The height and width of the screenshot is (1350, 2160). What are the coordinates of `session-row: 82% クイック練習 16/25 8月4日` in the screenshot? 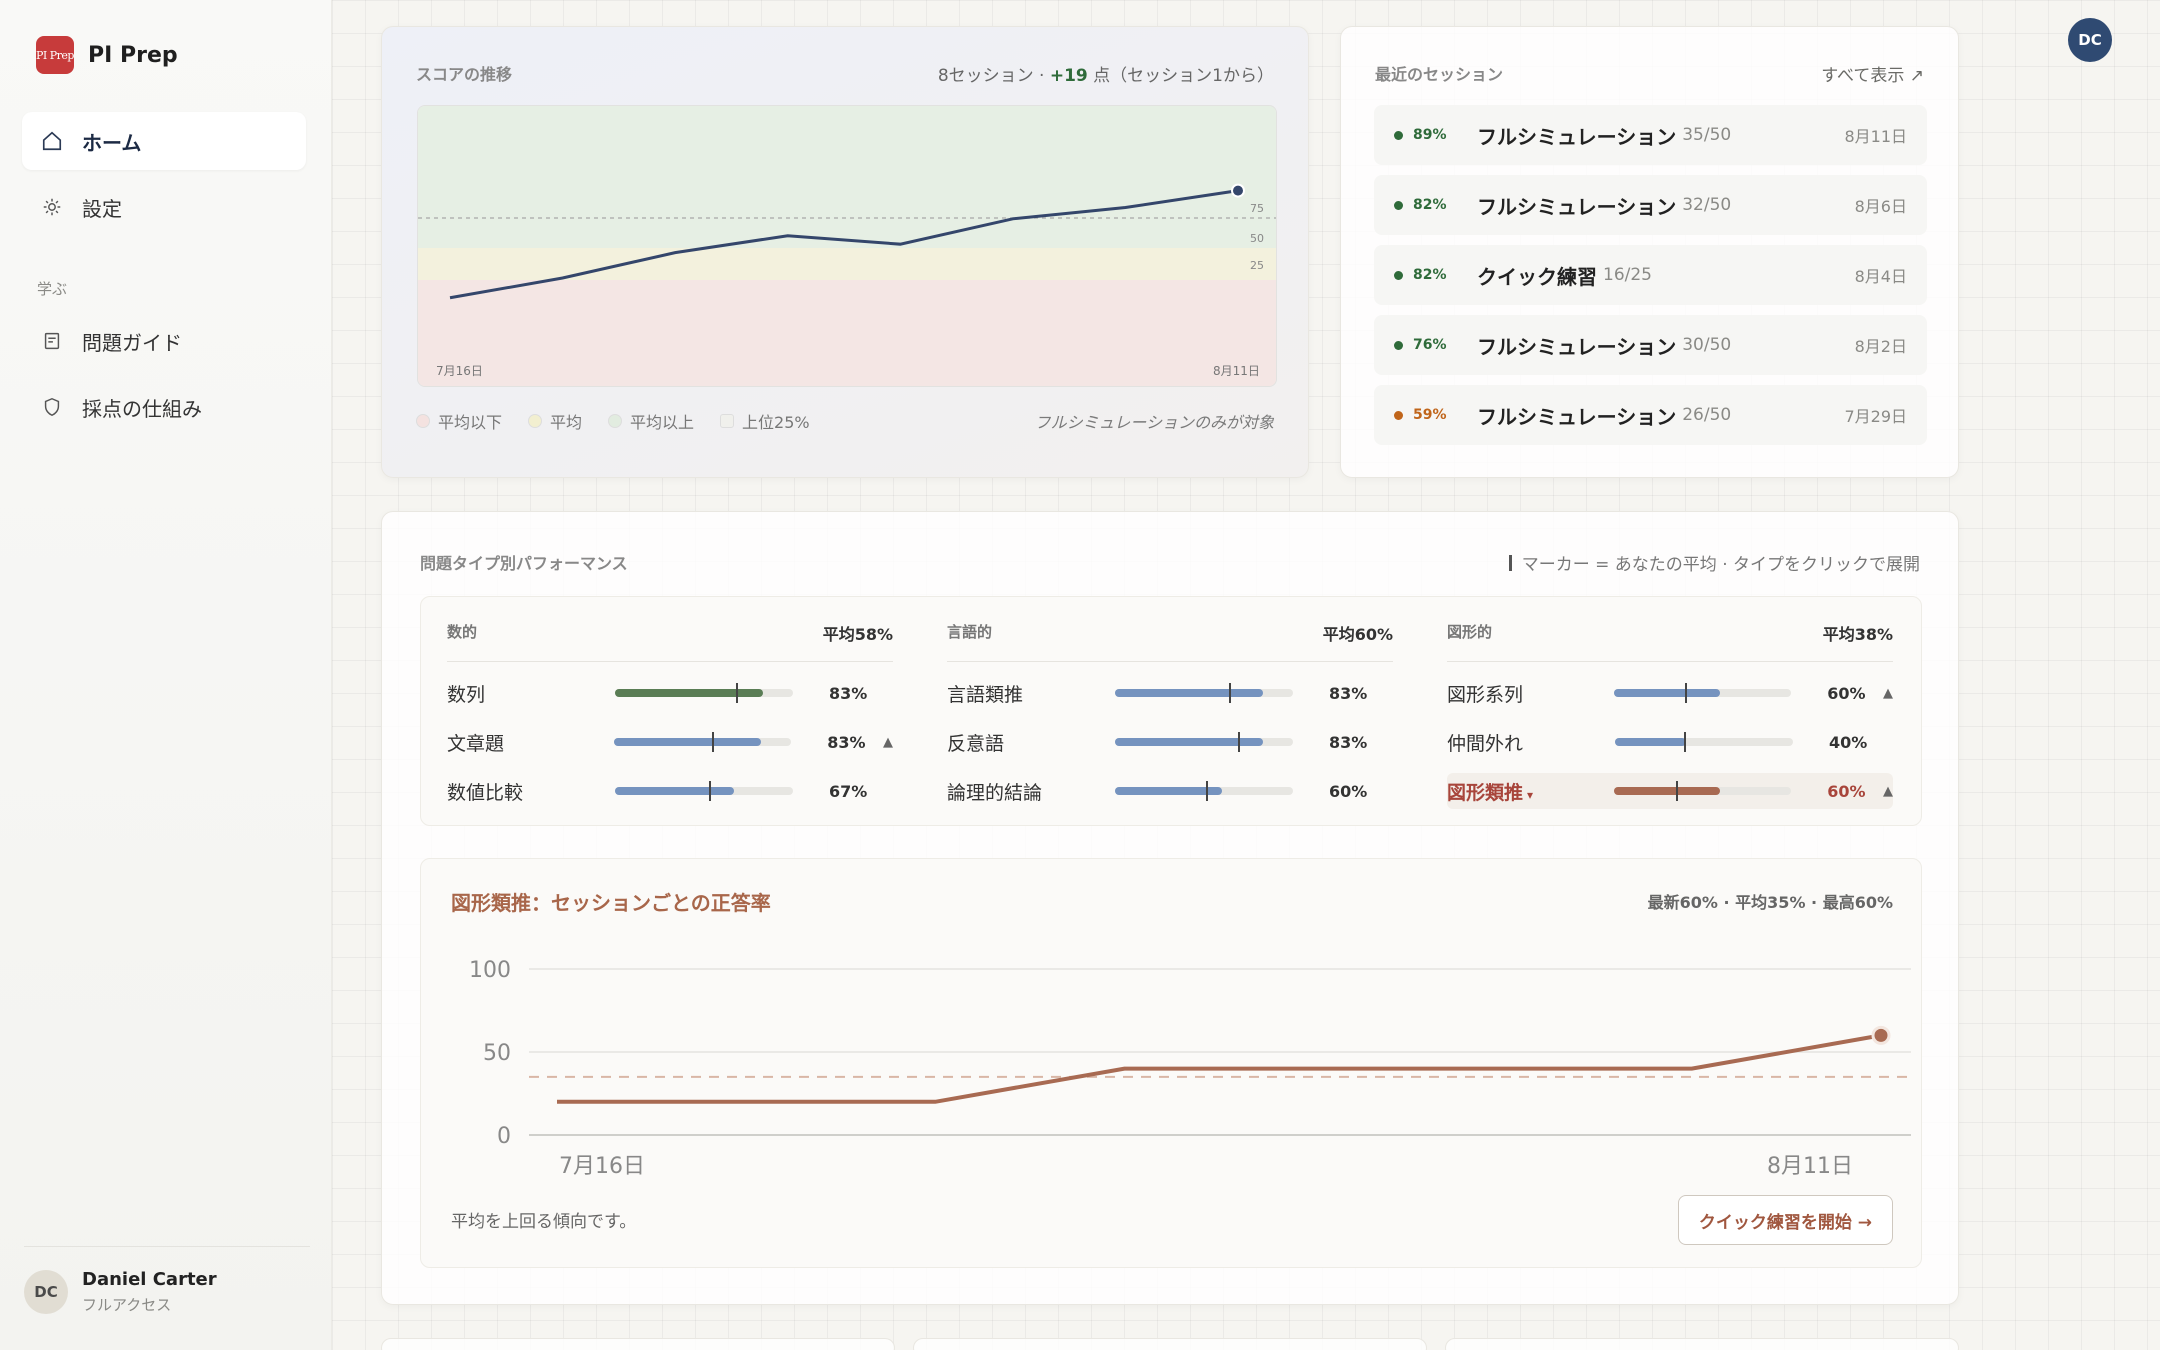 It's located at (1650, 275).